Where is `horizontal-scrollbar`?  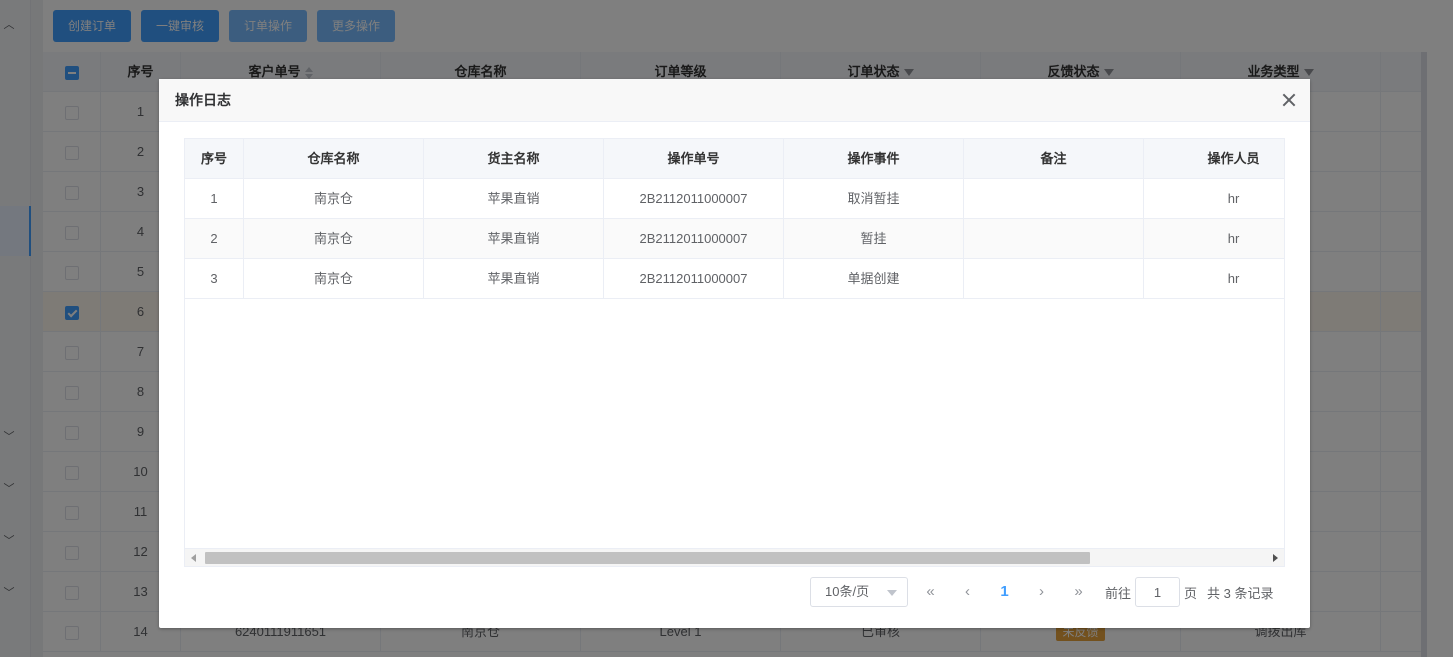 horizontal-scrollbar is located at coordinates (734, 557).